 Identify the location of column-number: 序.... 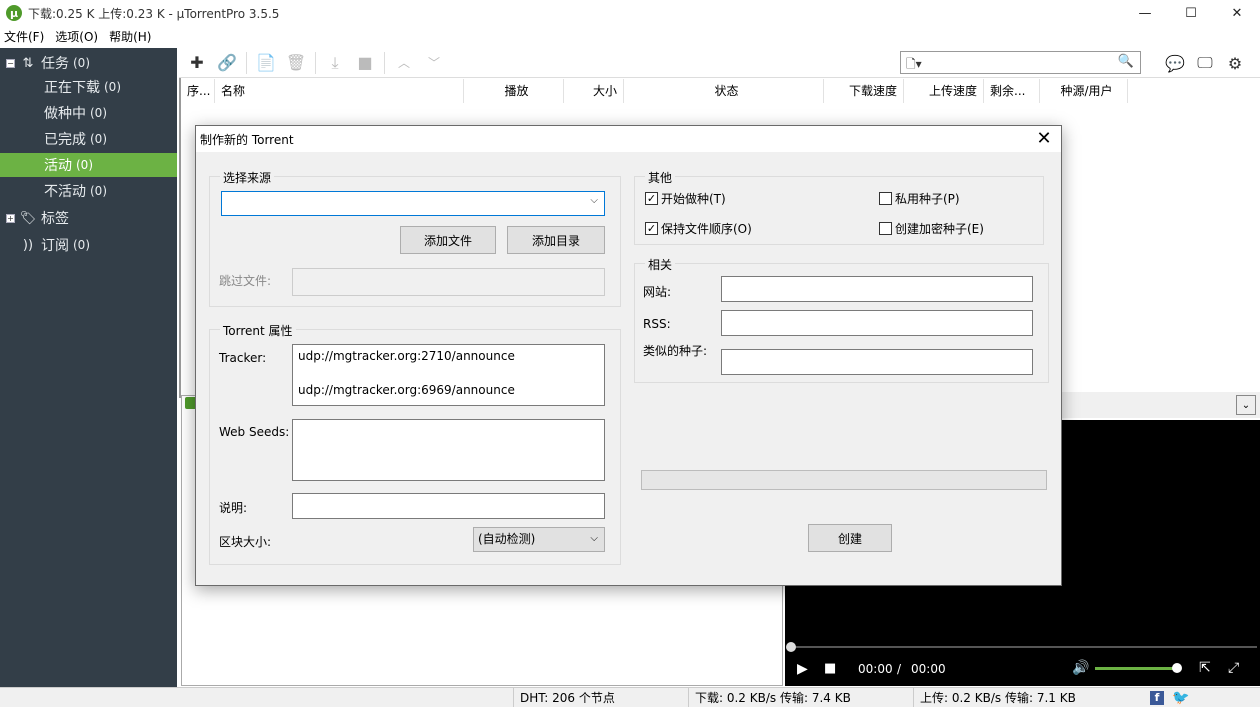
(198, 91).